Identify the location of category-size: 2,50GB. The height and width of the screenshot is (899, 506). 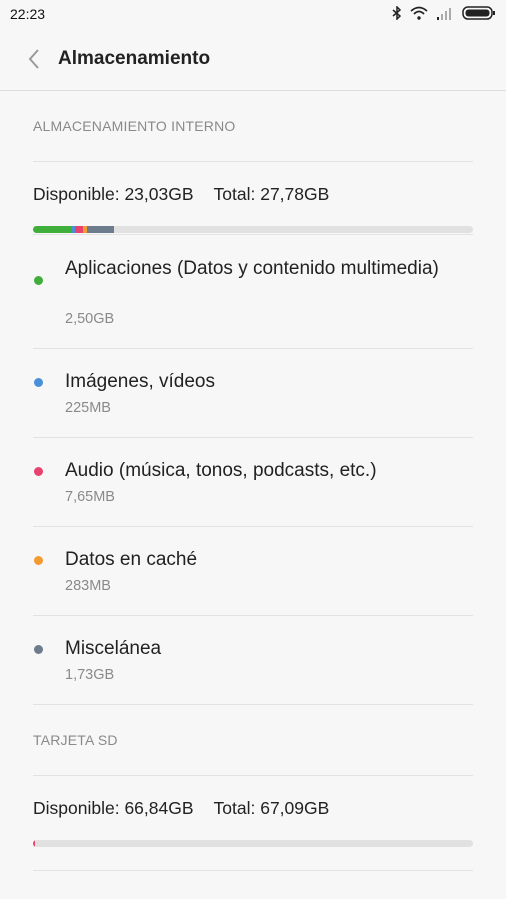
(90, 319).